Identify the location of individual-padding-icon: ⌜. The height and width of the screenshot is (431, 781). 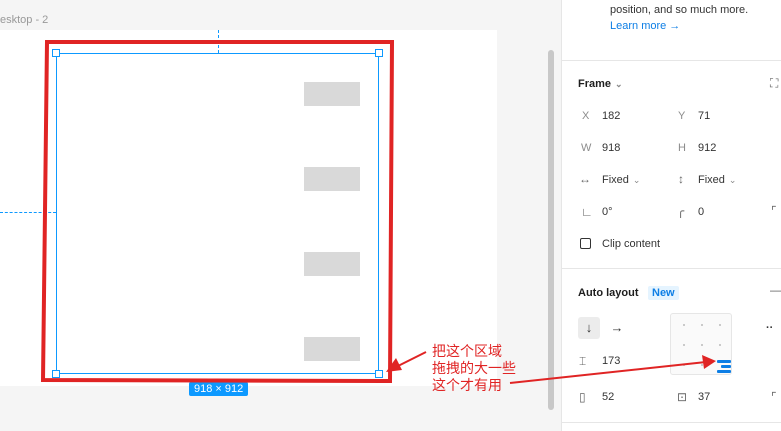
(774, 397).